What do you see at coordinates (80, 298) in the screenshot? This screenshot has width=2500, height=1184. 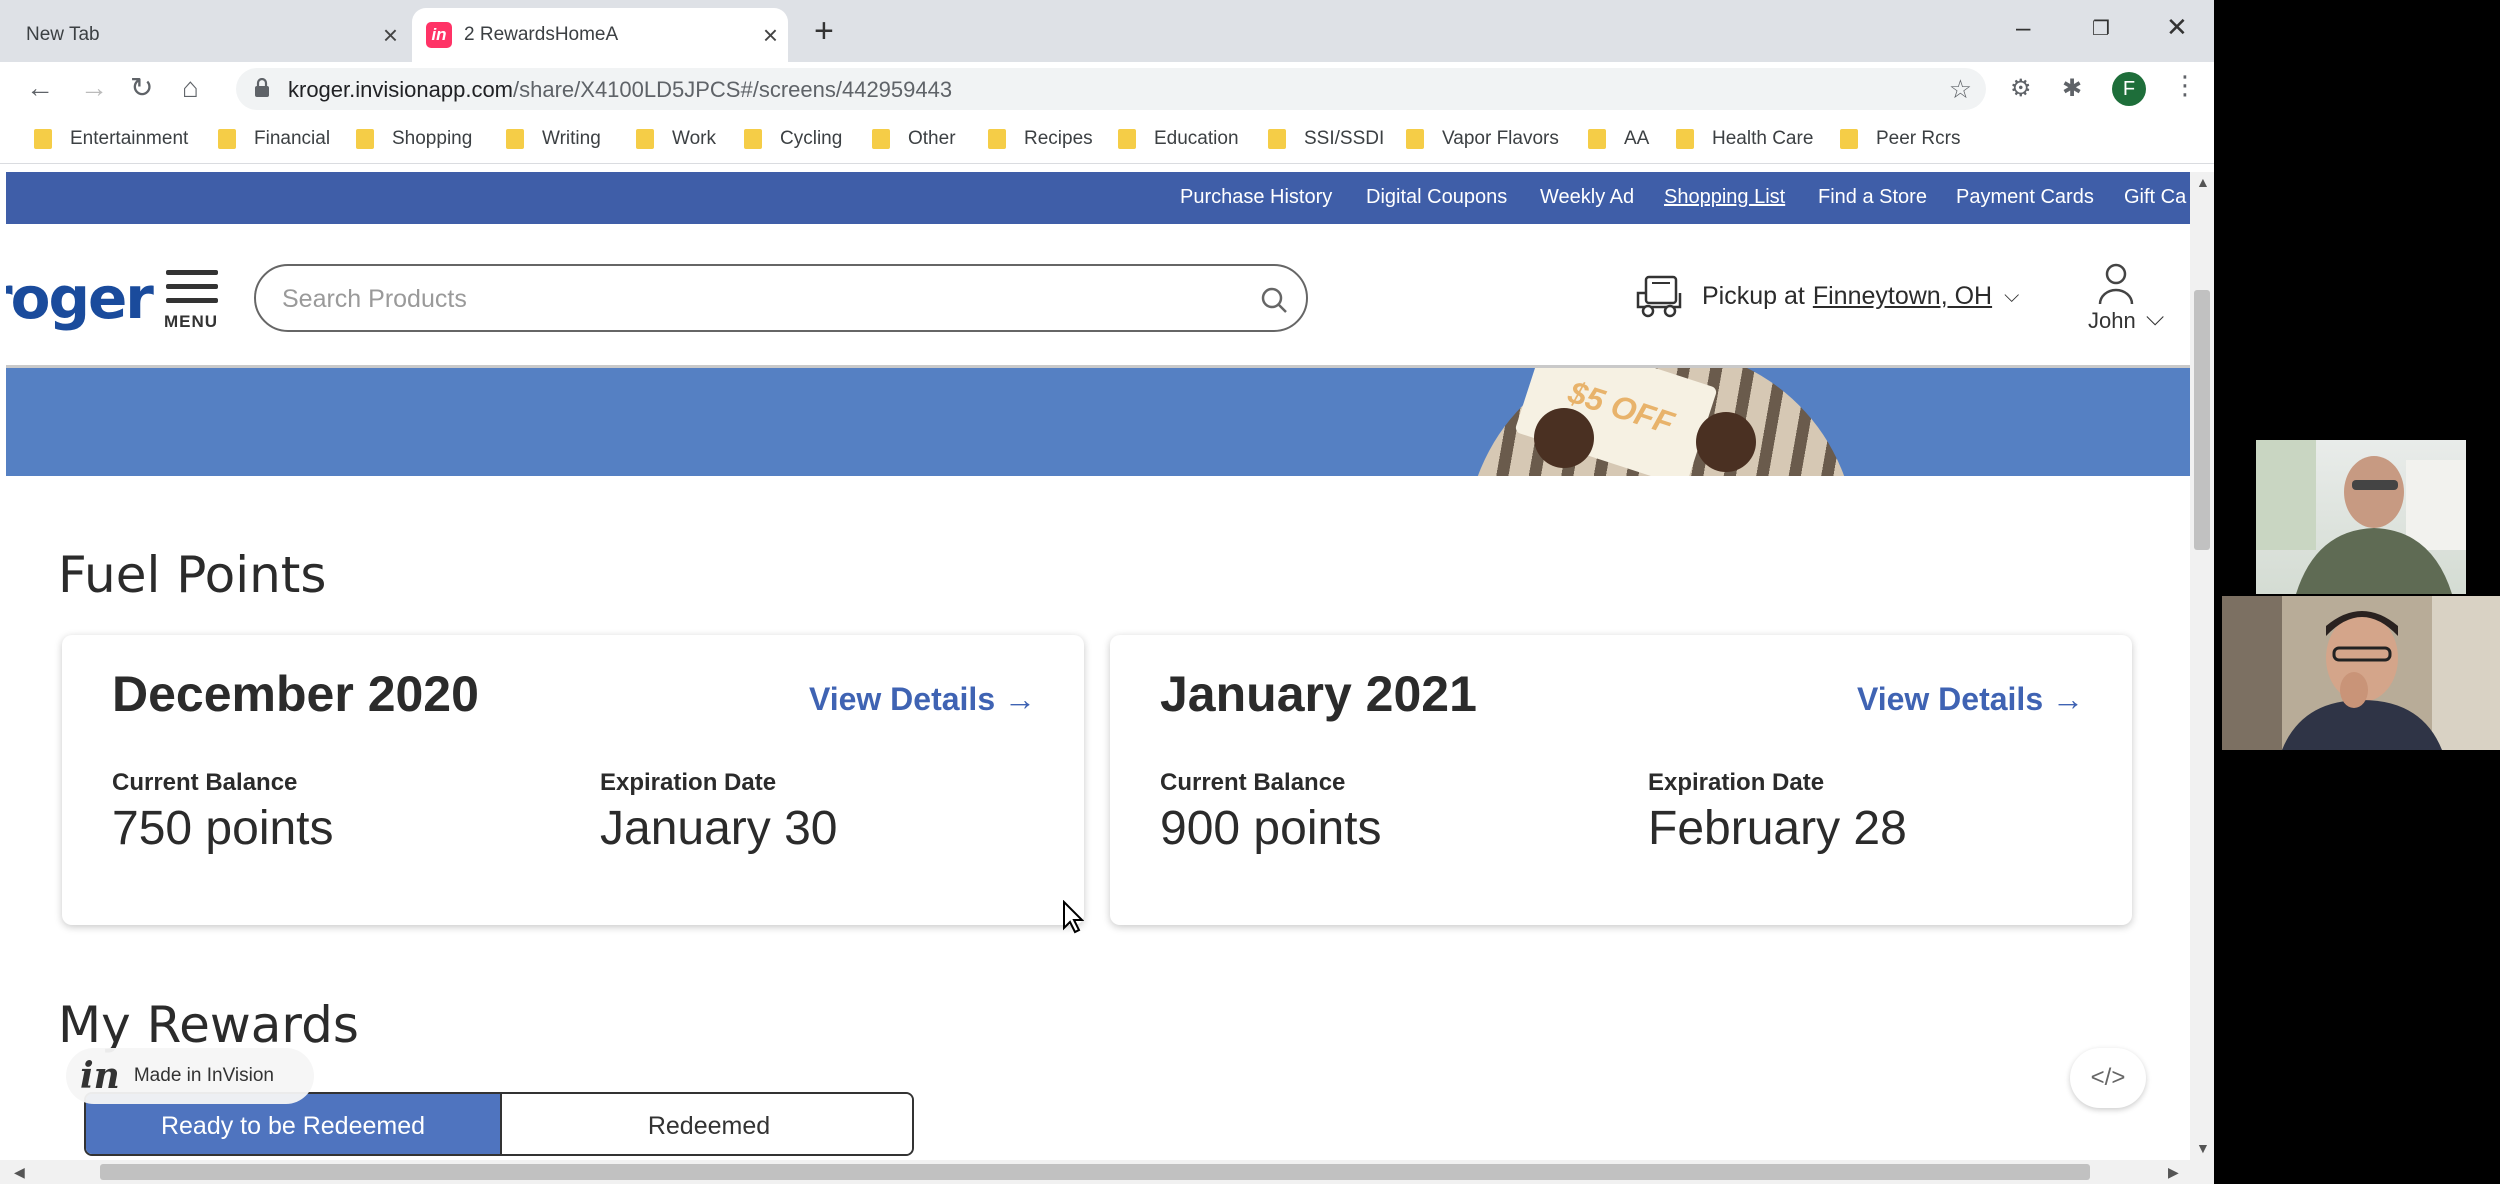 I see `kroger-logo: roger` at bounding box center [80, 298].